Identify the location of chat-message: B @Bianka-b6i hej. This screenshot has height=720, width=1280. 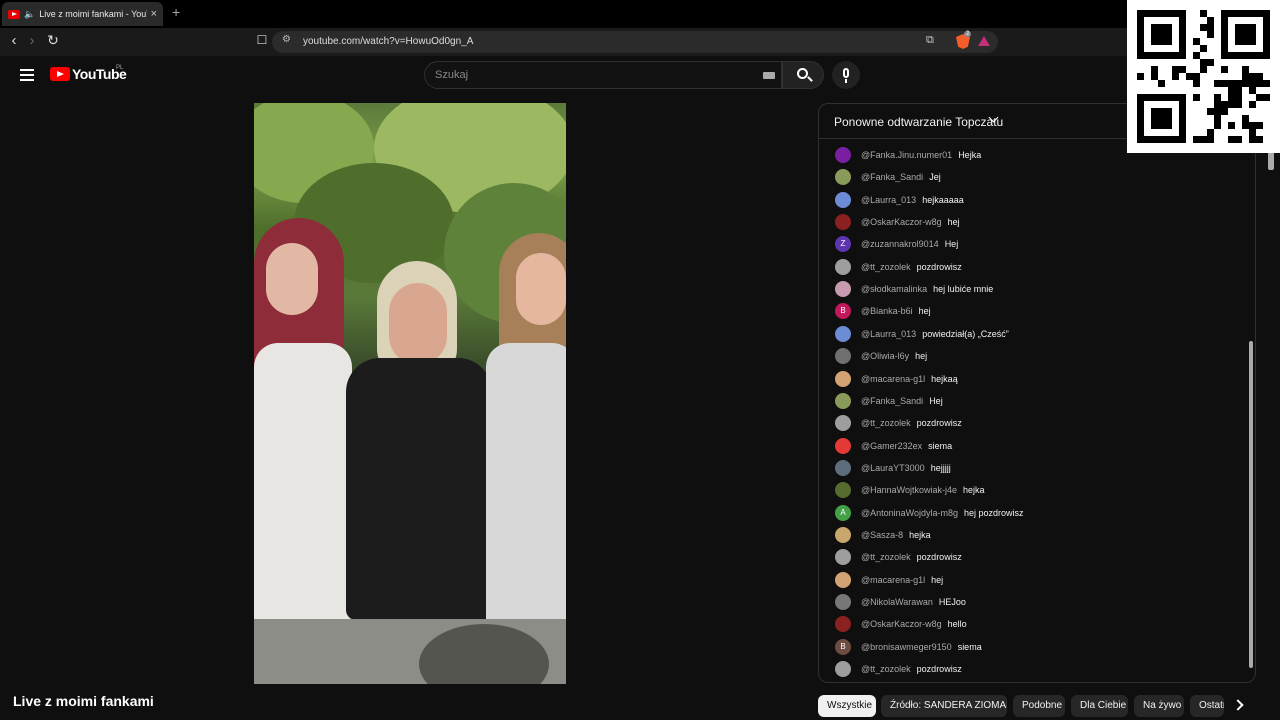
(883, 311).